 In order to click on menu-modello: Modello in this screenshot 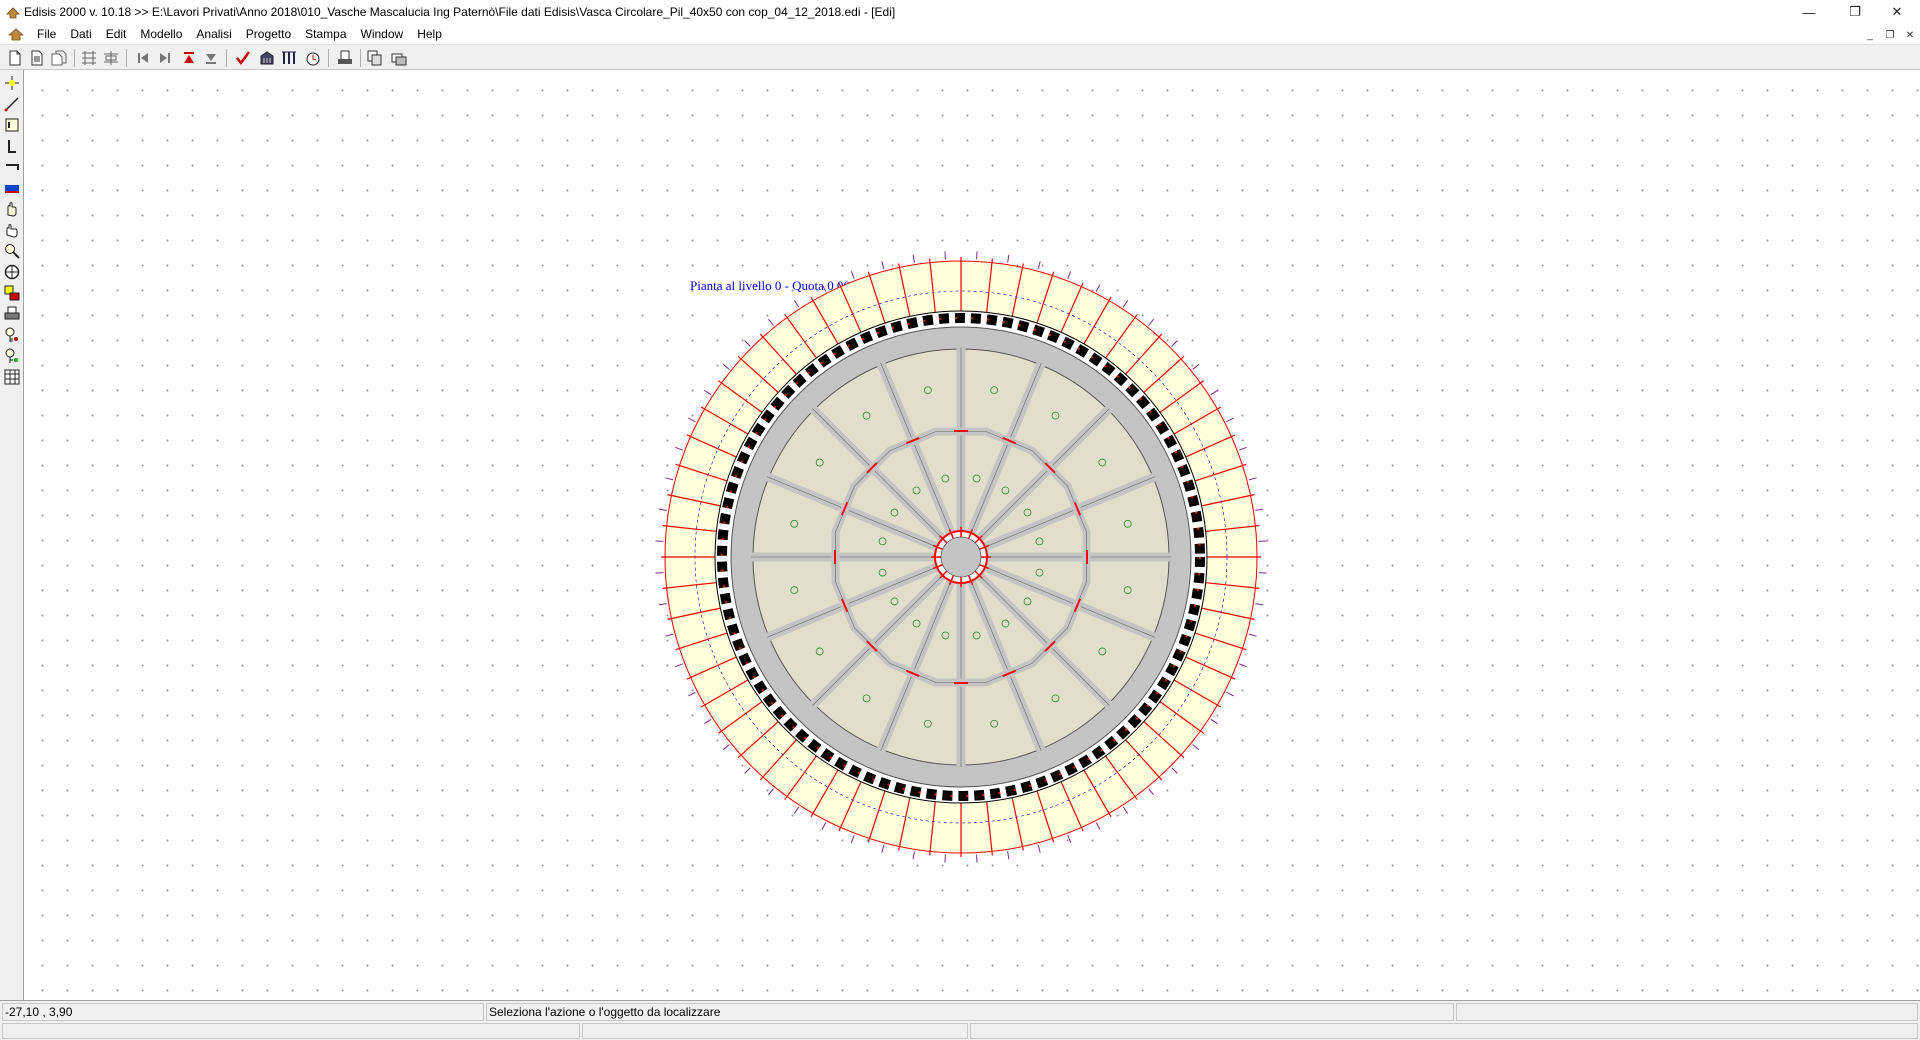, I will do `click(161, 34)`.